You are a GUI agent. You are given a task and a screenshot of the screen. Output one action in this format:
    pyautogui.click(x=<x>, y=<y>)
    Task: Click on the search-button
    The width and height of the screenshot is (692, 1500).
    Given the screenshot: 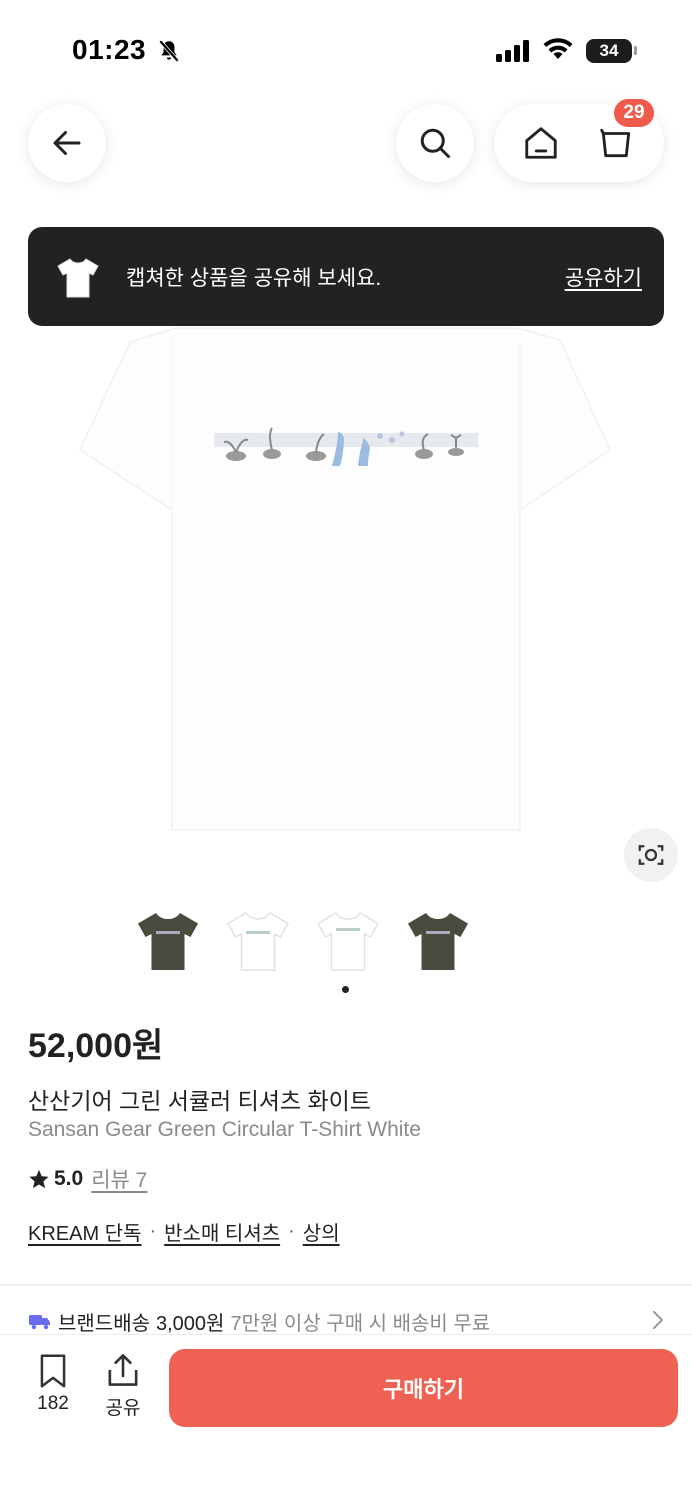 What is the action you would take?
    pyautogui.click(x=435, y=143)
    